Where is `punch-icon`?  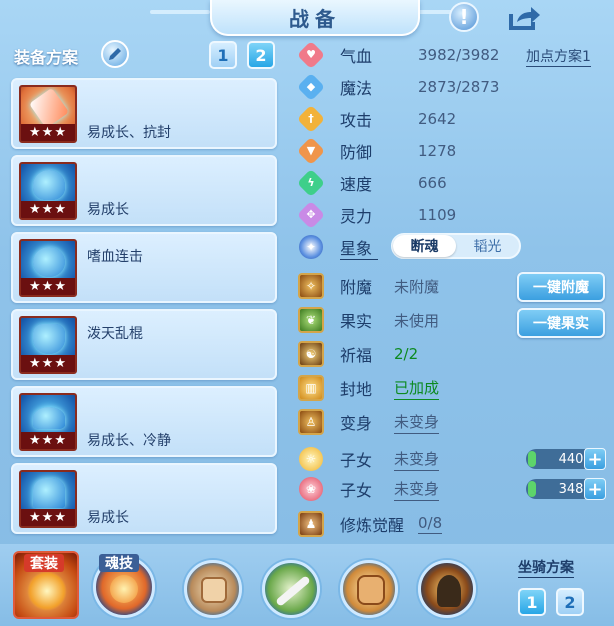
punch-icon is located at coordinates (371, 590).